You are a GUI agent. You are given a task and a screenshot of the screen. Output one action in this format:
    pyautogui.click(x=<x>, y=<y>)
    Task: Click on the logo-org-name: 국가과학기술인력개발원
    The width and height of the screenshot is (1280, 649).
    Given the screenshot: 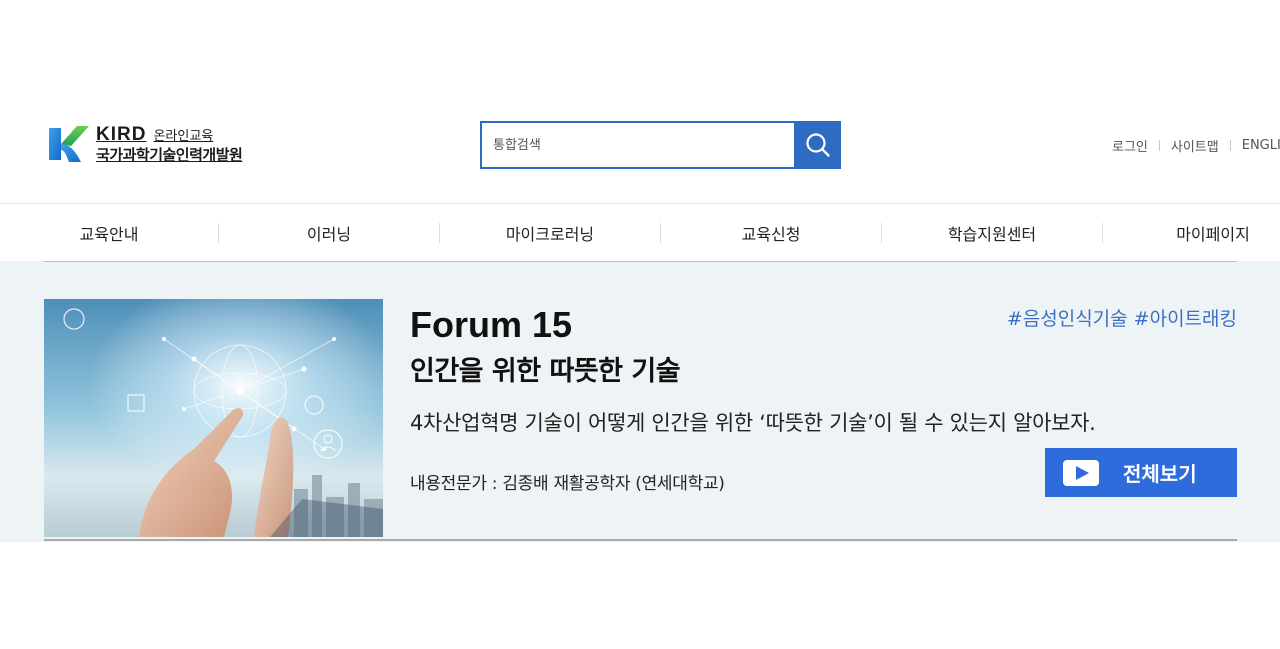 What is the action you would take?
    pyautogui.click(x=169, y=155)
    